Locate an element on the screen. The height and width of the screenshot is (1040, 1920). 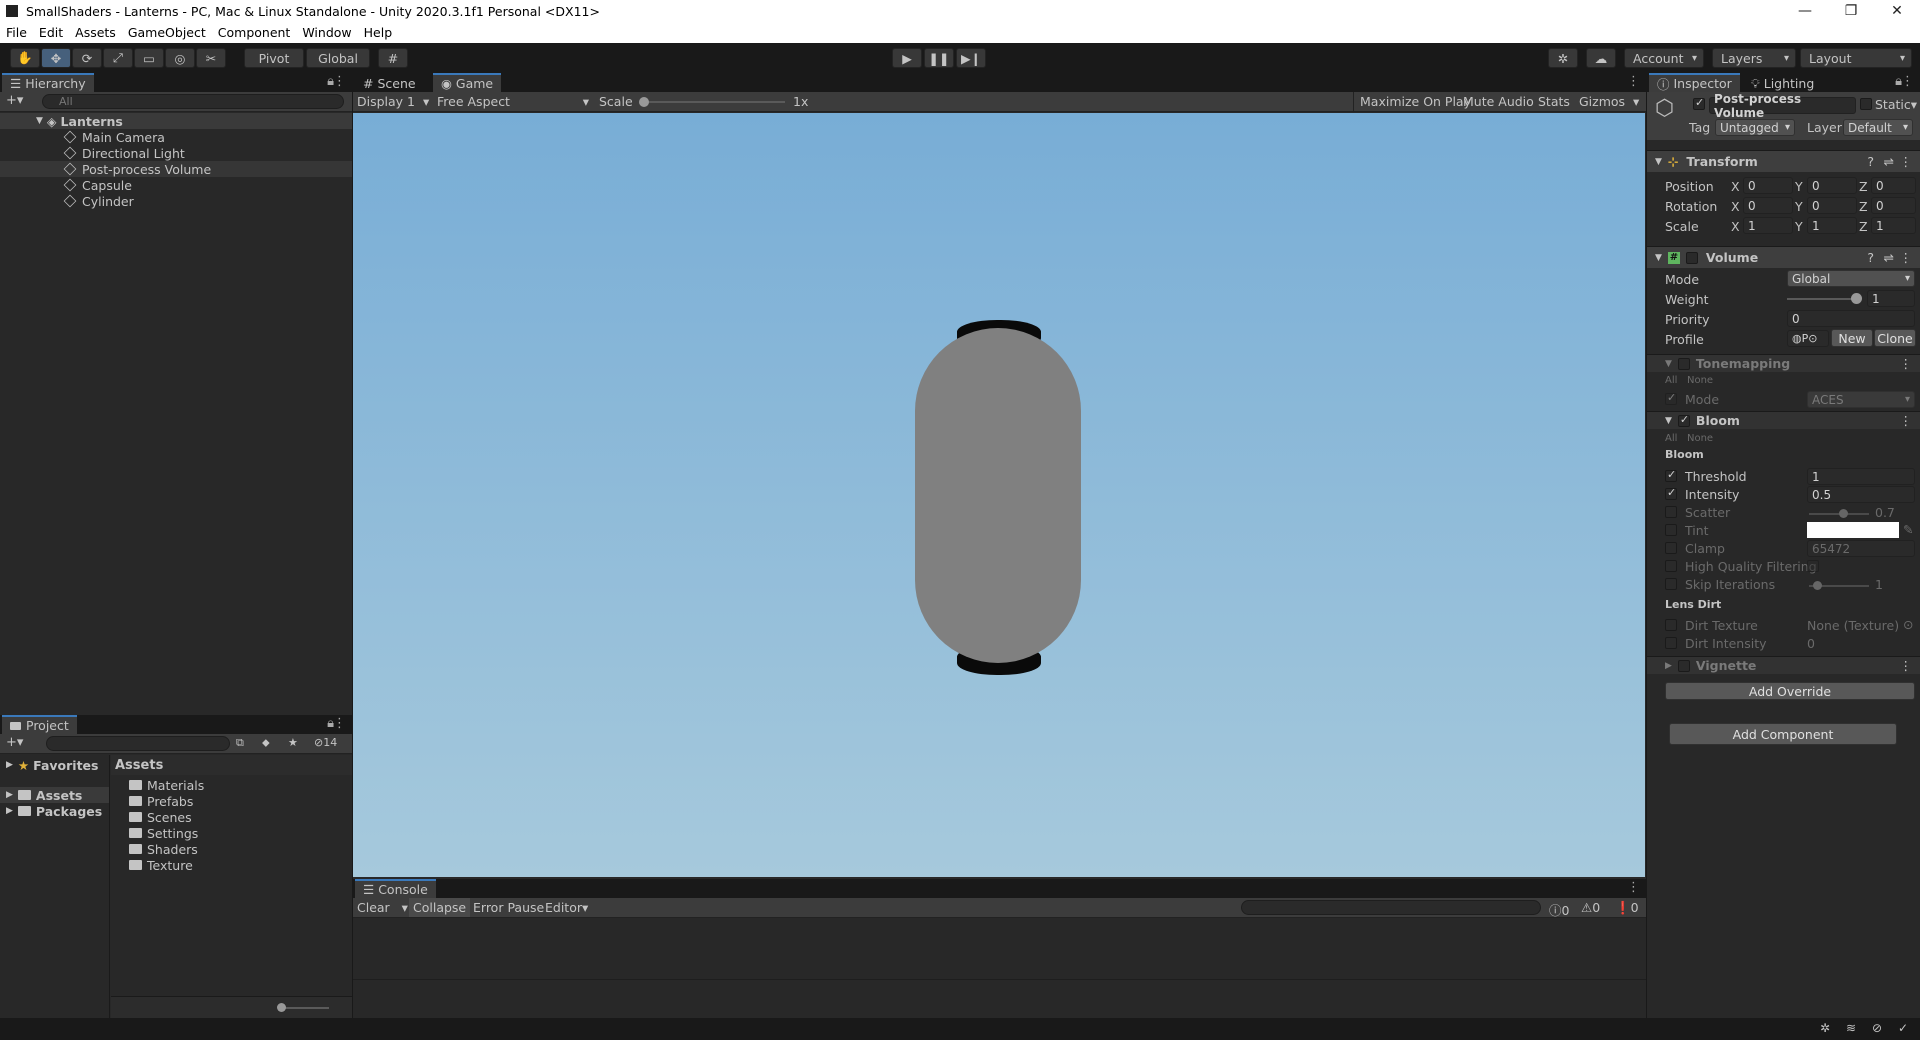
dirt-texture-checkbox is located at coordinates (1671, 625).